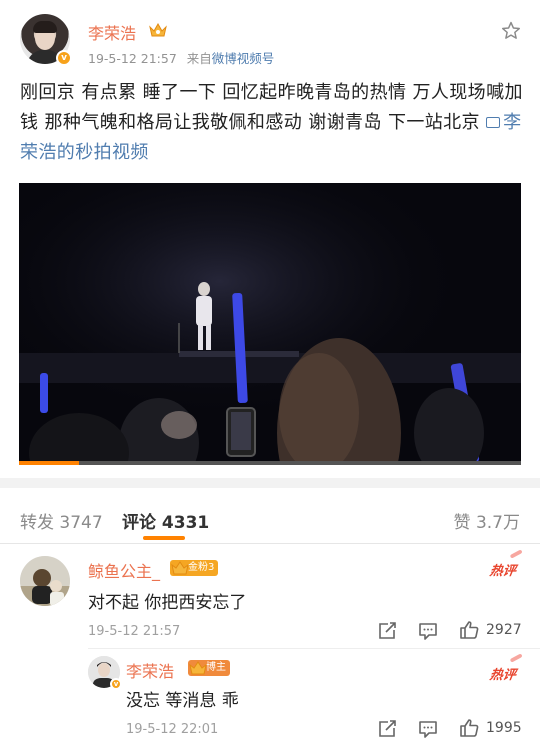 This screenshot has width=540, height=748. Describe the element at coordinates (487, 520) in the screenshot. I see `tab-like: 赞 3.7万` at that location.